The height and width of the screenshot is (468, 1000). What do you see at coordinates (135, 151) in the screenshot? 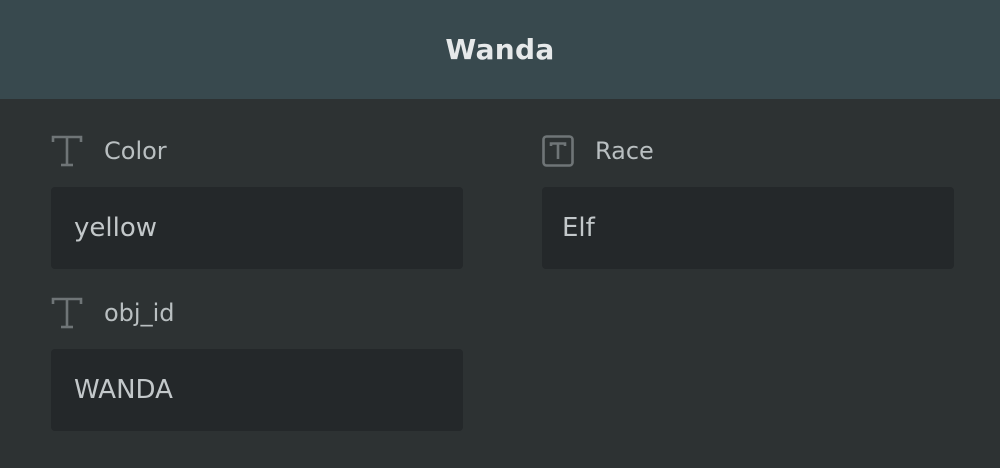
I see `field-color-label: Color` at bounding box center [135, 151].